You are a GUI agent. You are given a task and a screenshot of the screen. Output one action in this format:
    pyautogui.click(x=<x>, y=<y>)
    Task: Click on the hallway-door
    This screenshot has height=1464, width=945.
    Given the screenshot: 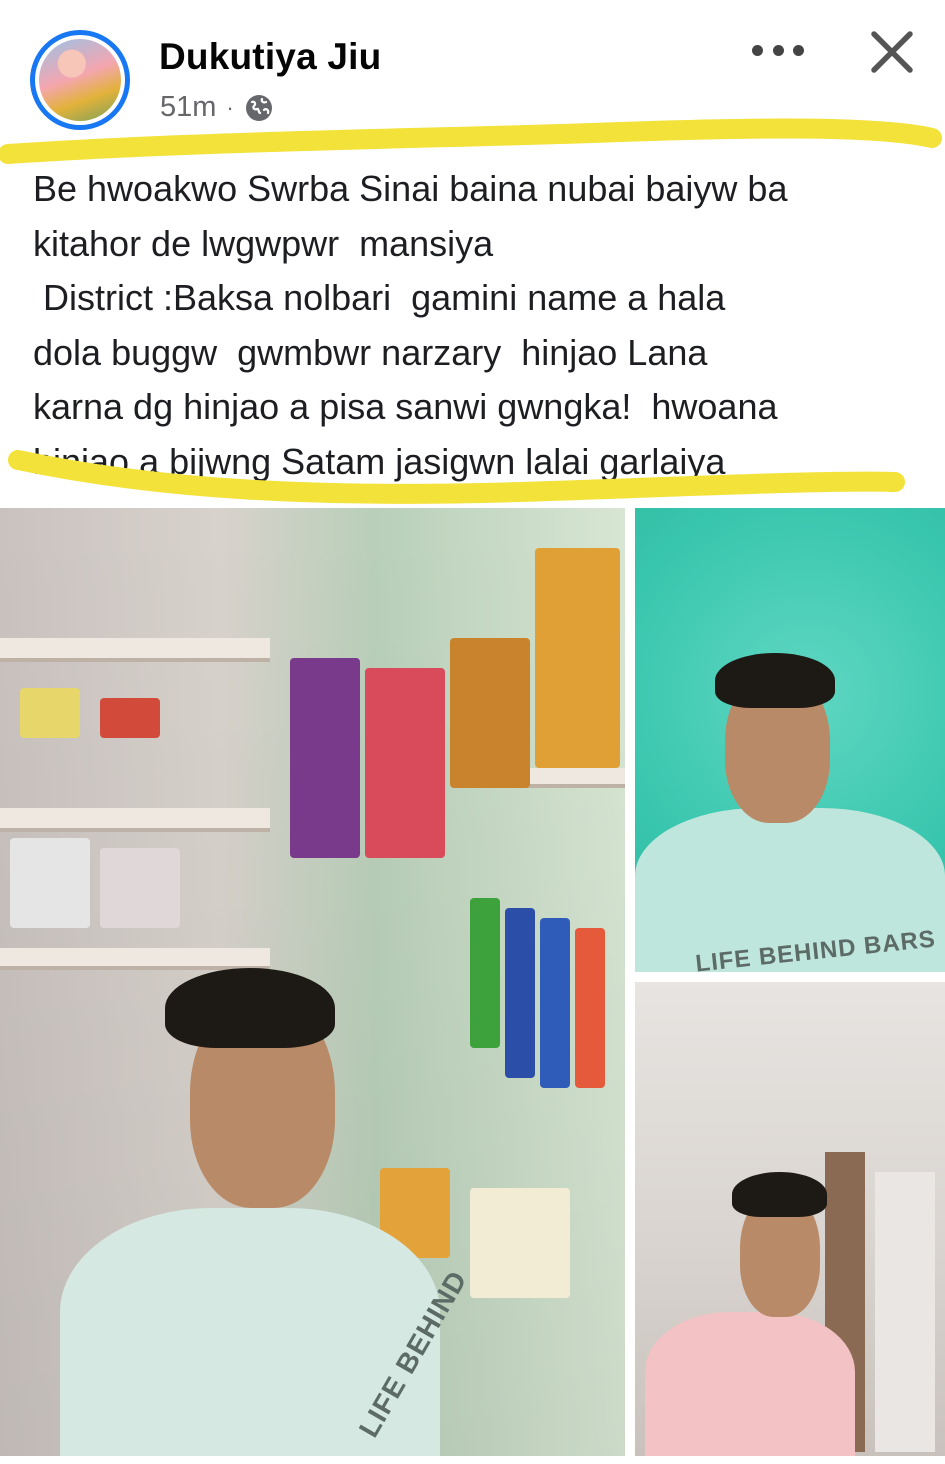 What is the action you would take?
    pyautogui.click(x=905, y=1312)
    